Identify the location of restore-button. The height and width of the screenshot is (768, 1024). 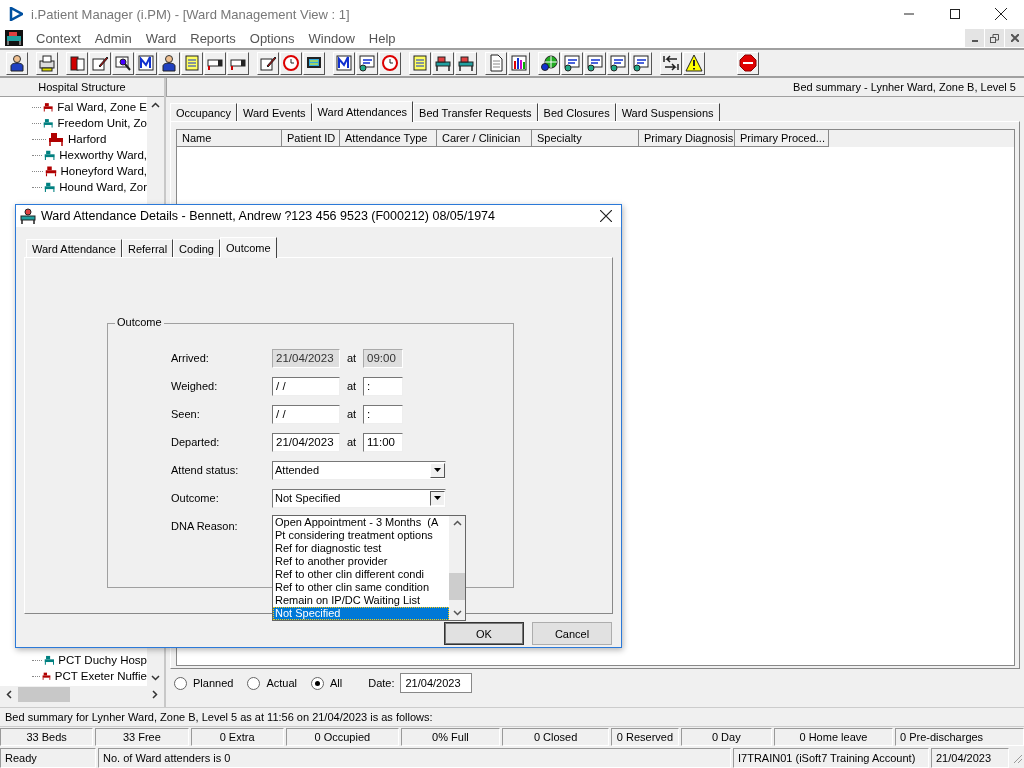
(994, 38).